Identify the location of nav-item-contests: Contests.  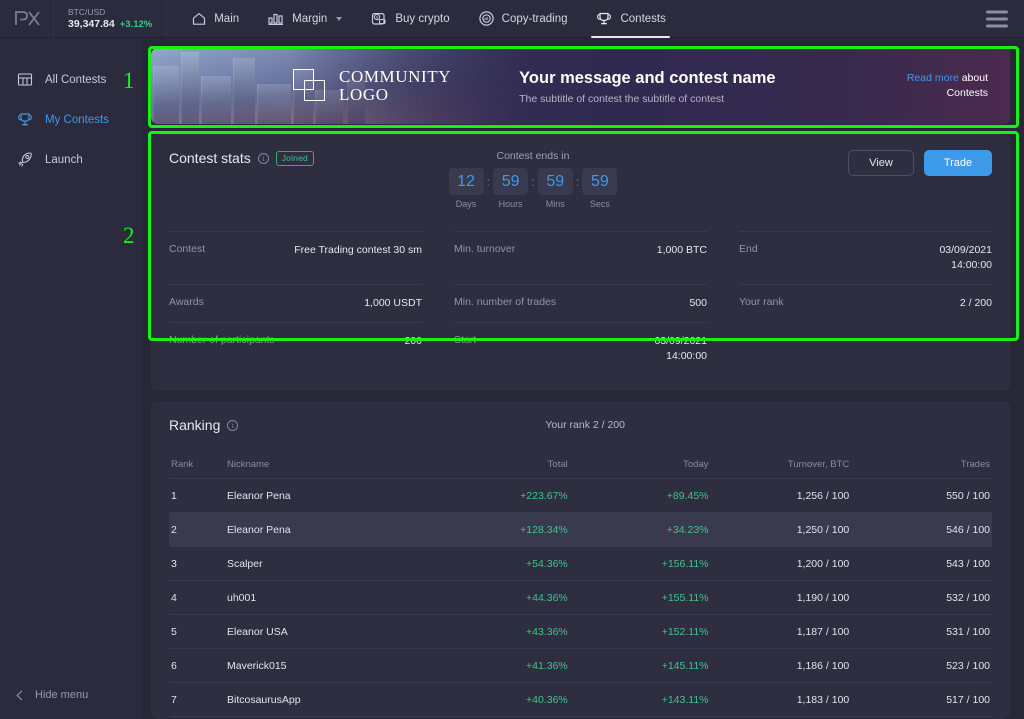
(630, 19).